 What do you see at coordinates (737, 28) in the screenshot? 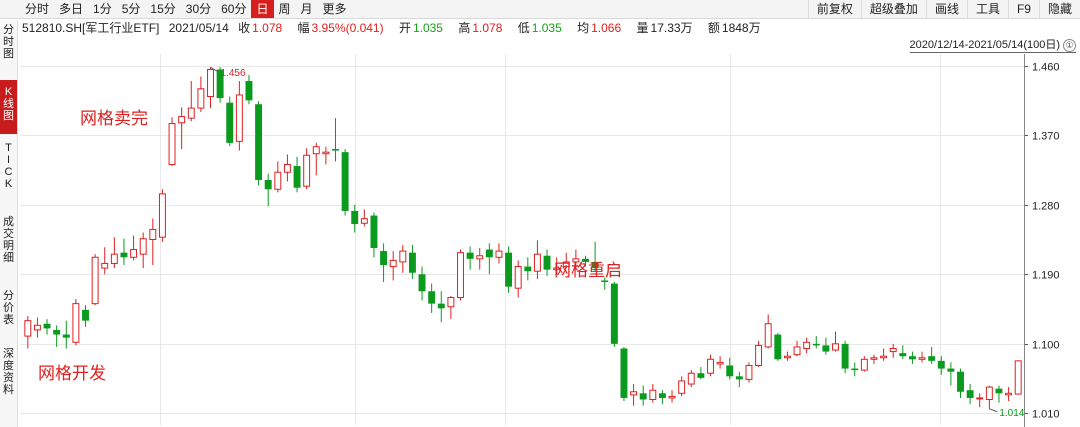
I see `amount-field: 额 1848万` at bounding box center [737, 28].